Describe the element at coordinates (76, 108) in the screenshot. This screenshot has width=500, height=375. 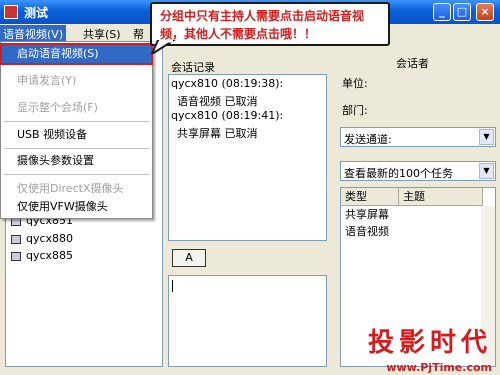
I see `menu-item-show-venue: 显示整个会场(F)` at that location.